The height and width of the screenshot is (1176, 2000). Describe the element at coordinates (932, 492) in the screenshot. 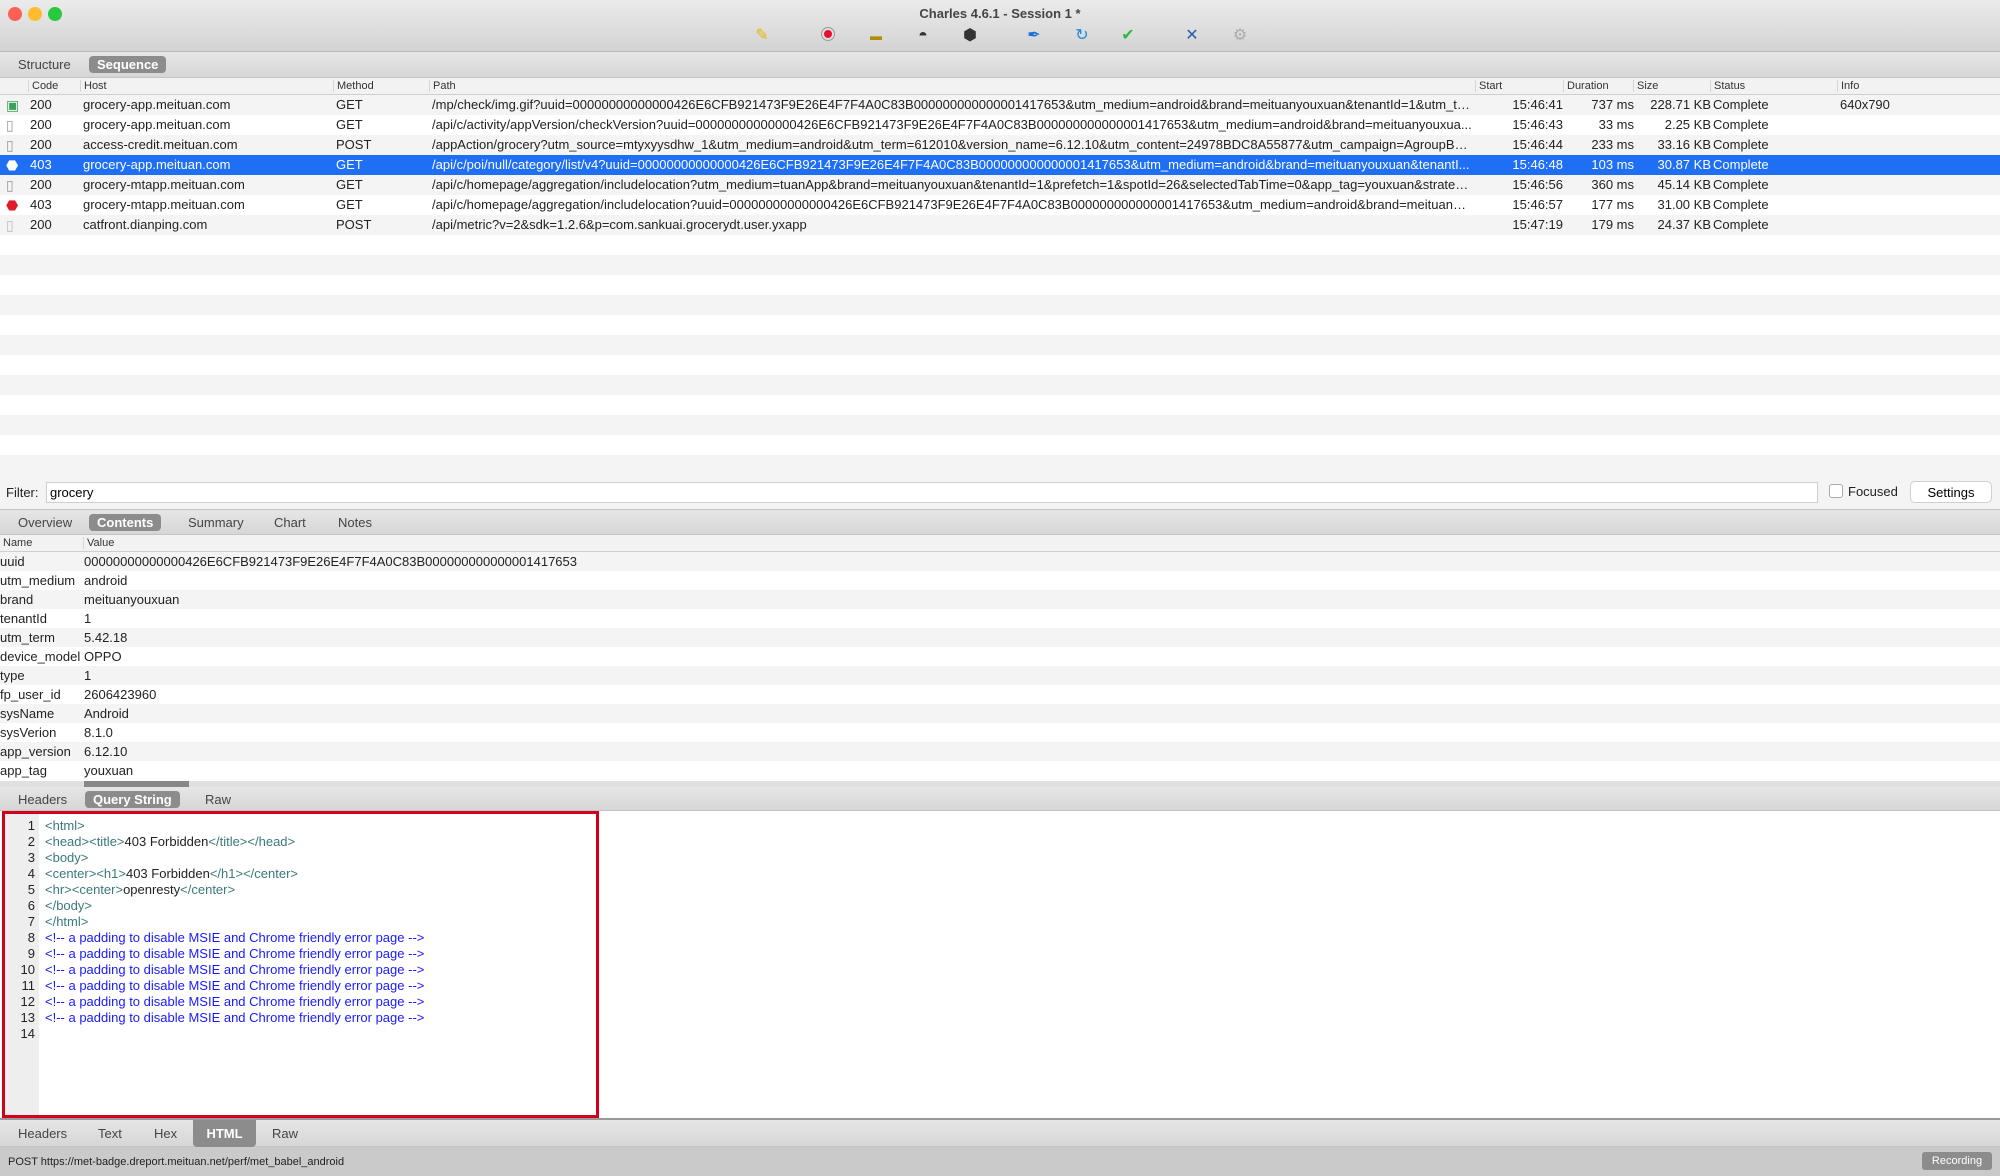

I see `filter-input` at that location.